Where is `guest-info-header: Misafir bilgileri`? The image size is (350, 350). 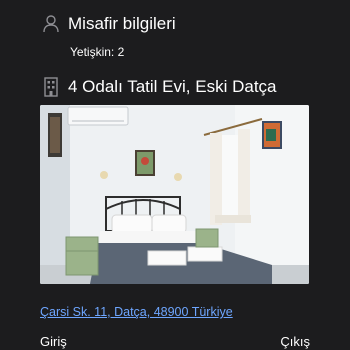
guest-info-header: Misafir bilgileri is located at coordinates (109, 24).